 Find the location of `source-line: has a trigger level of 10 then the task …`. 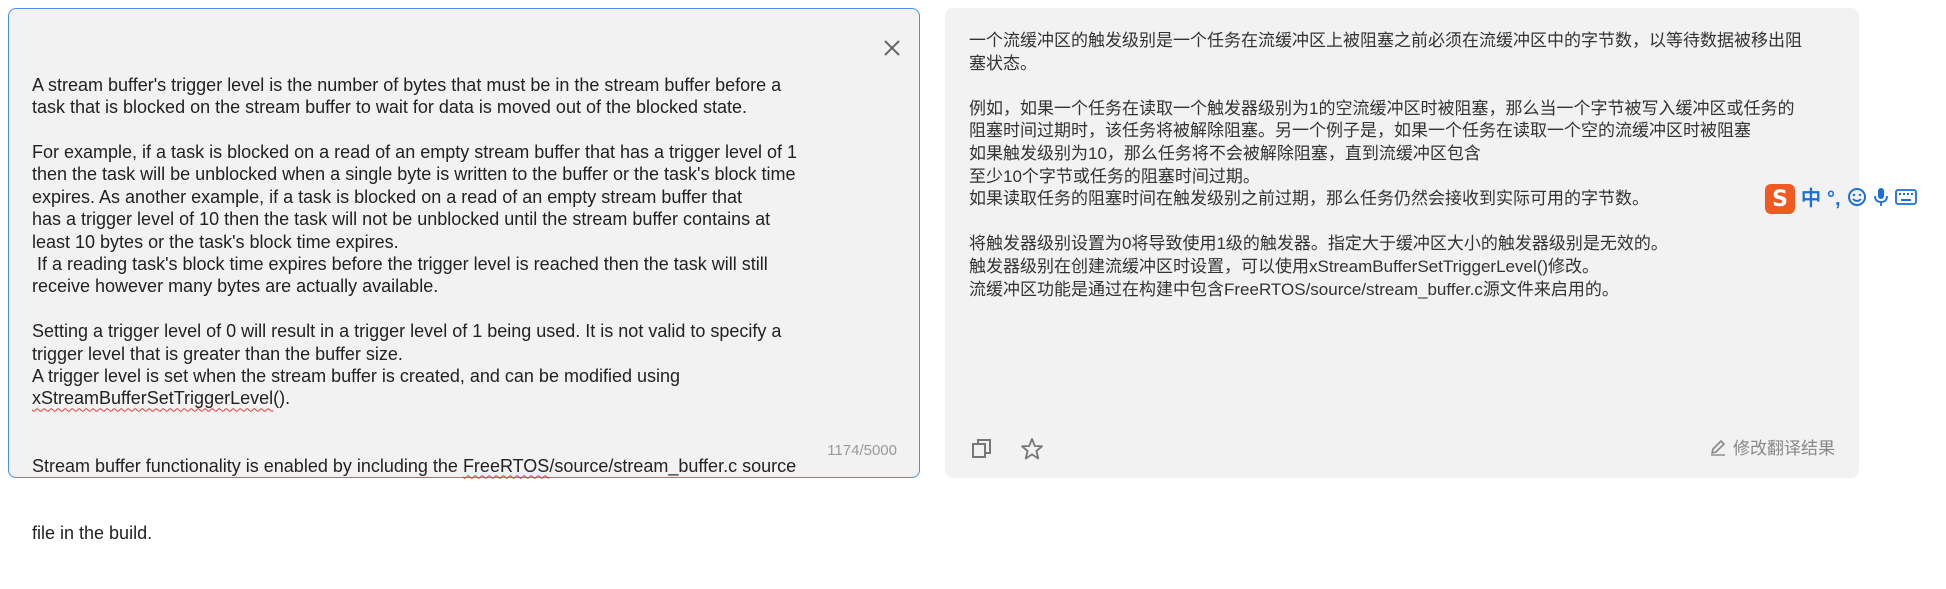

source-line: has a trigger level of 10 then the task … is located at coordinates (401, 219).